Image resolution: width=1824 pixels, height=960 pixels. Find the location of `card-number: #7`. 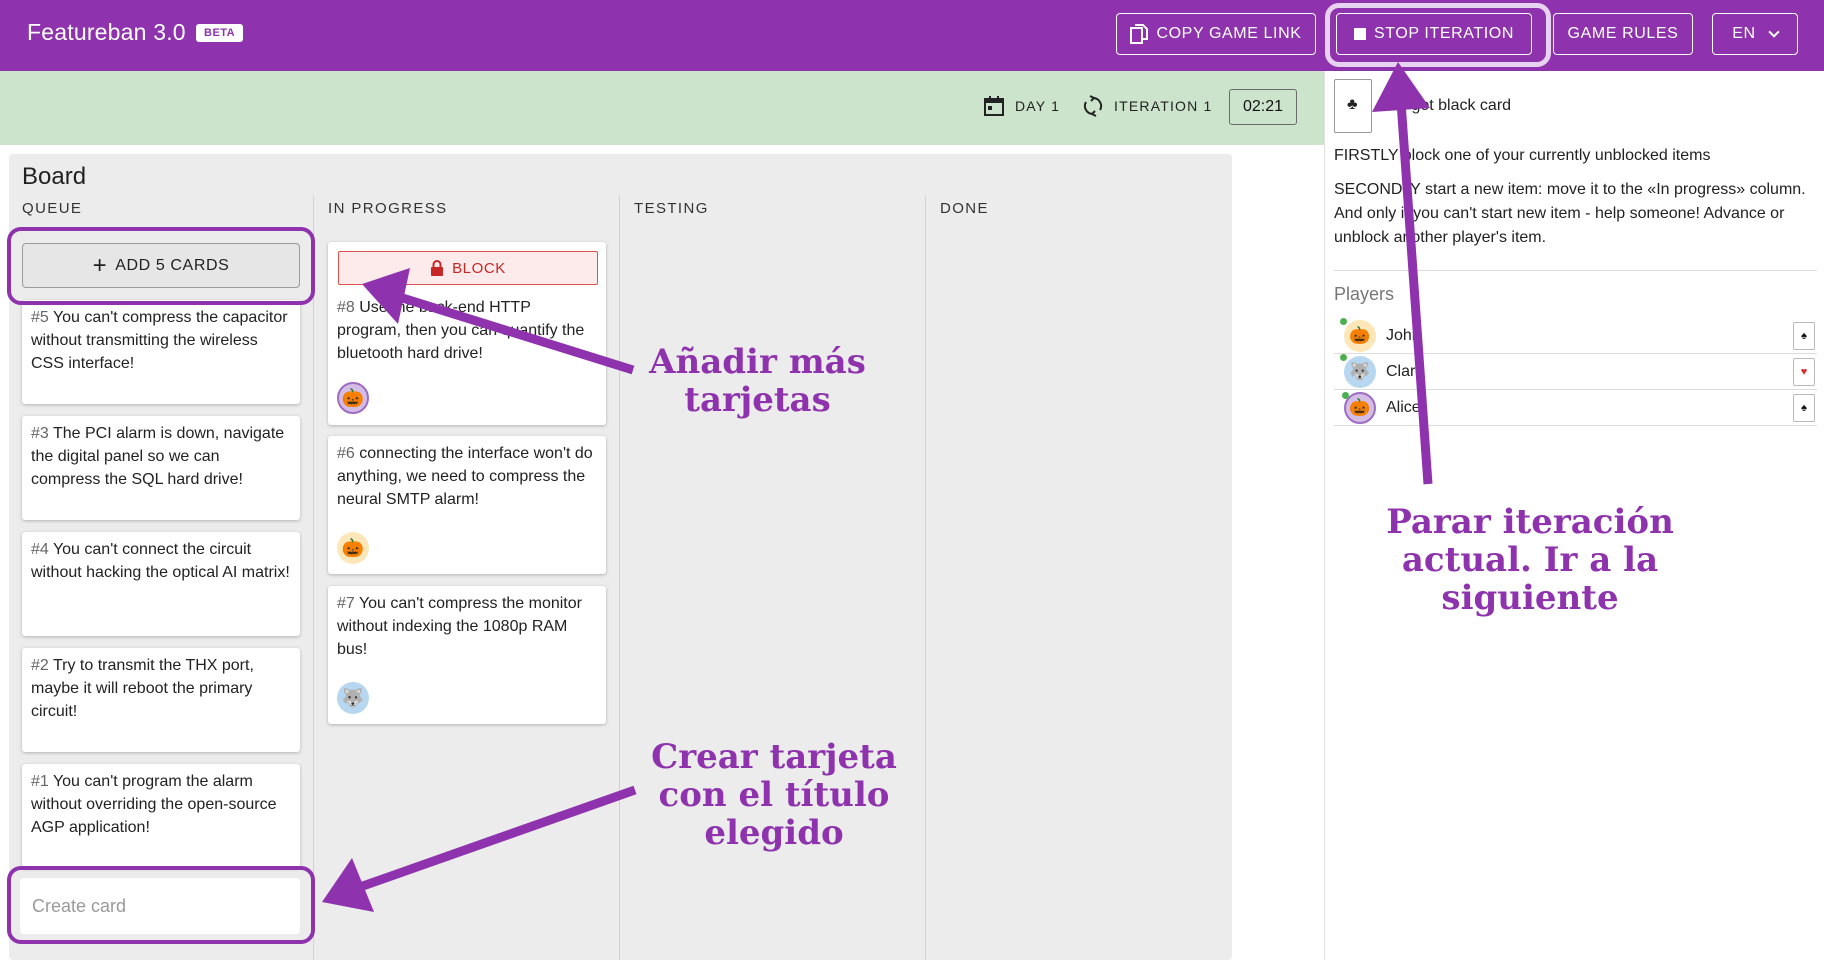

card-number: #7 is located at coordinates (346, 603).